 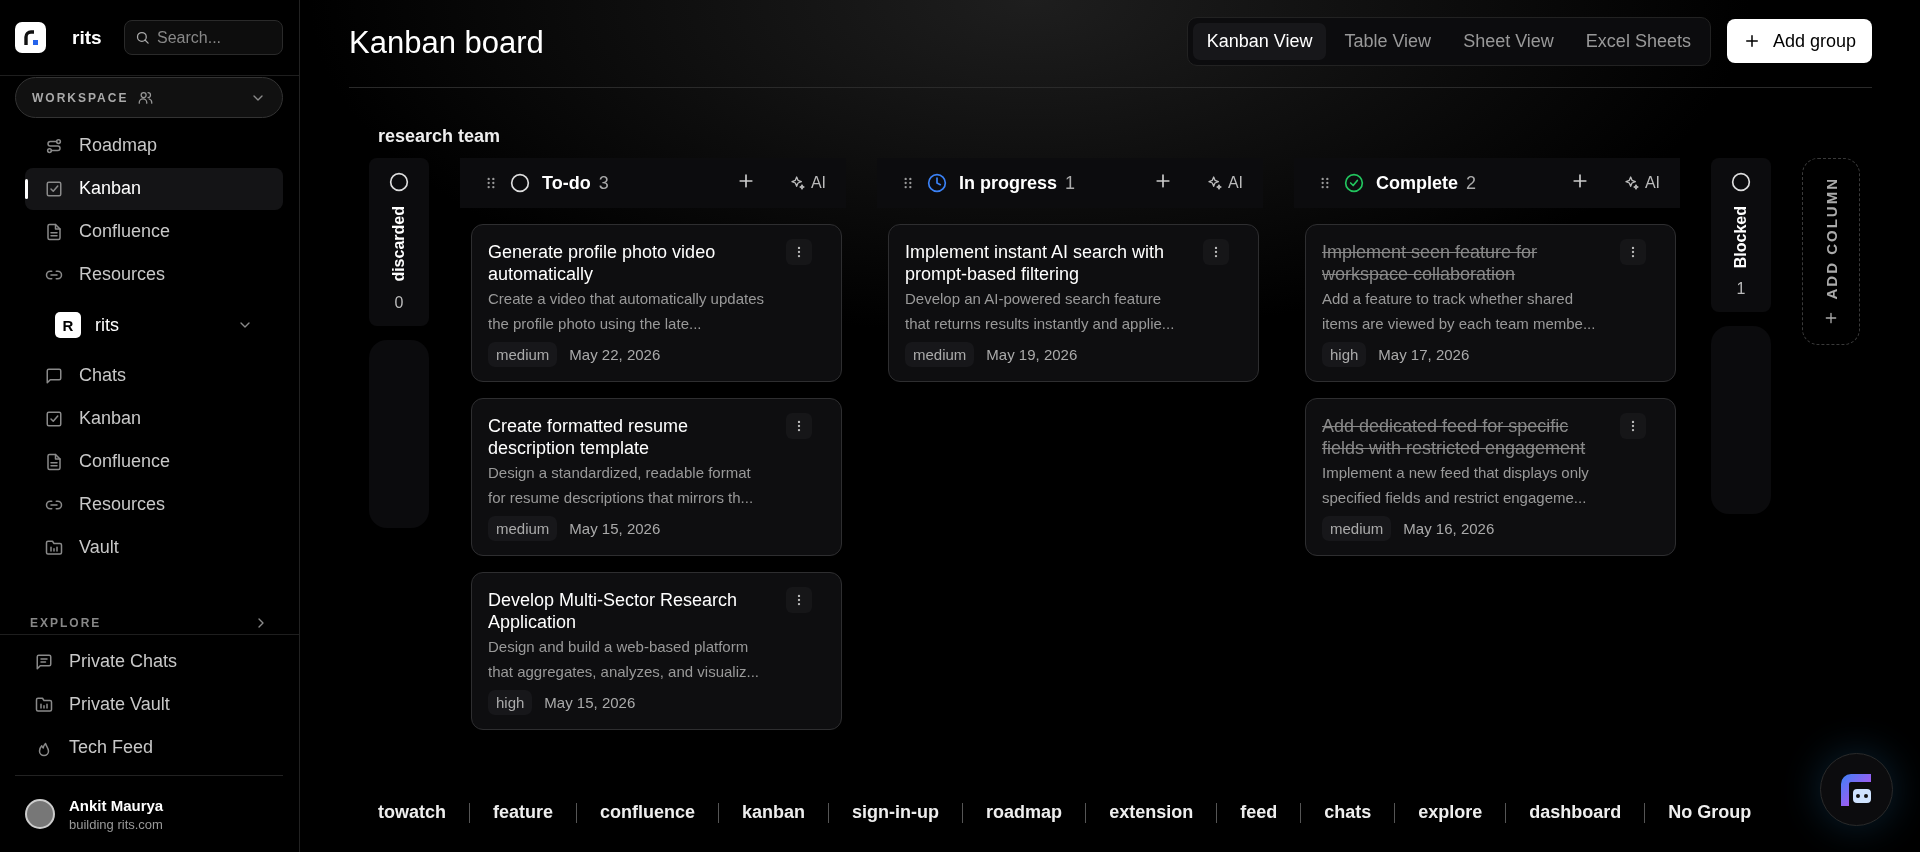 I want to click on view-tab: Kanban View, so click(x=1259, y=41).